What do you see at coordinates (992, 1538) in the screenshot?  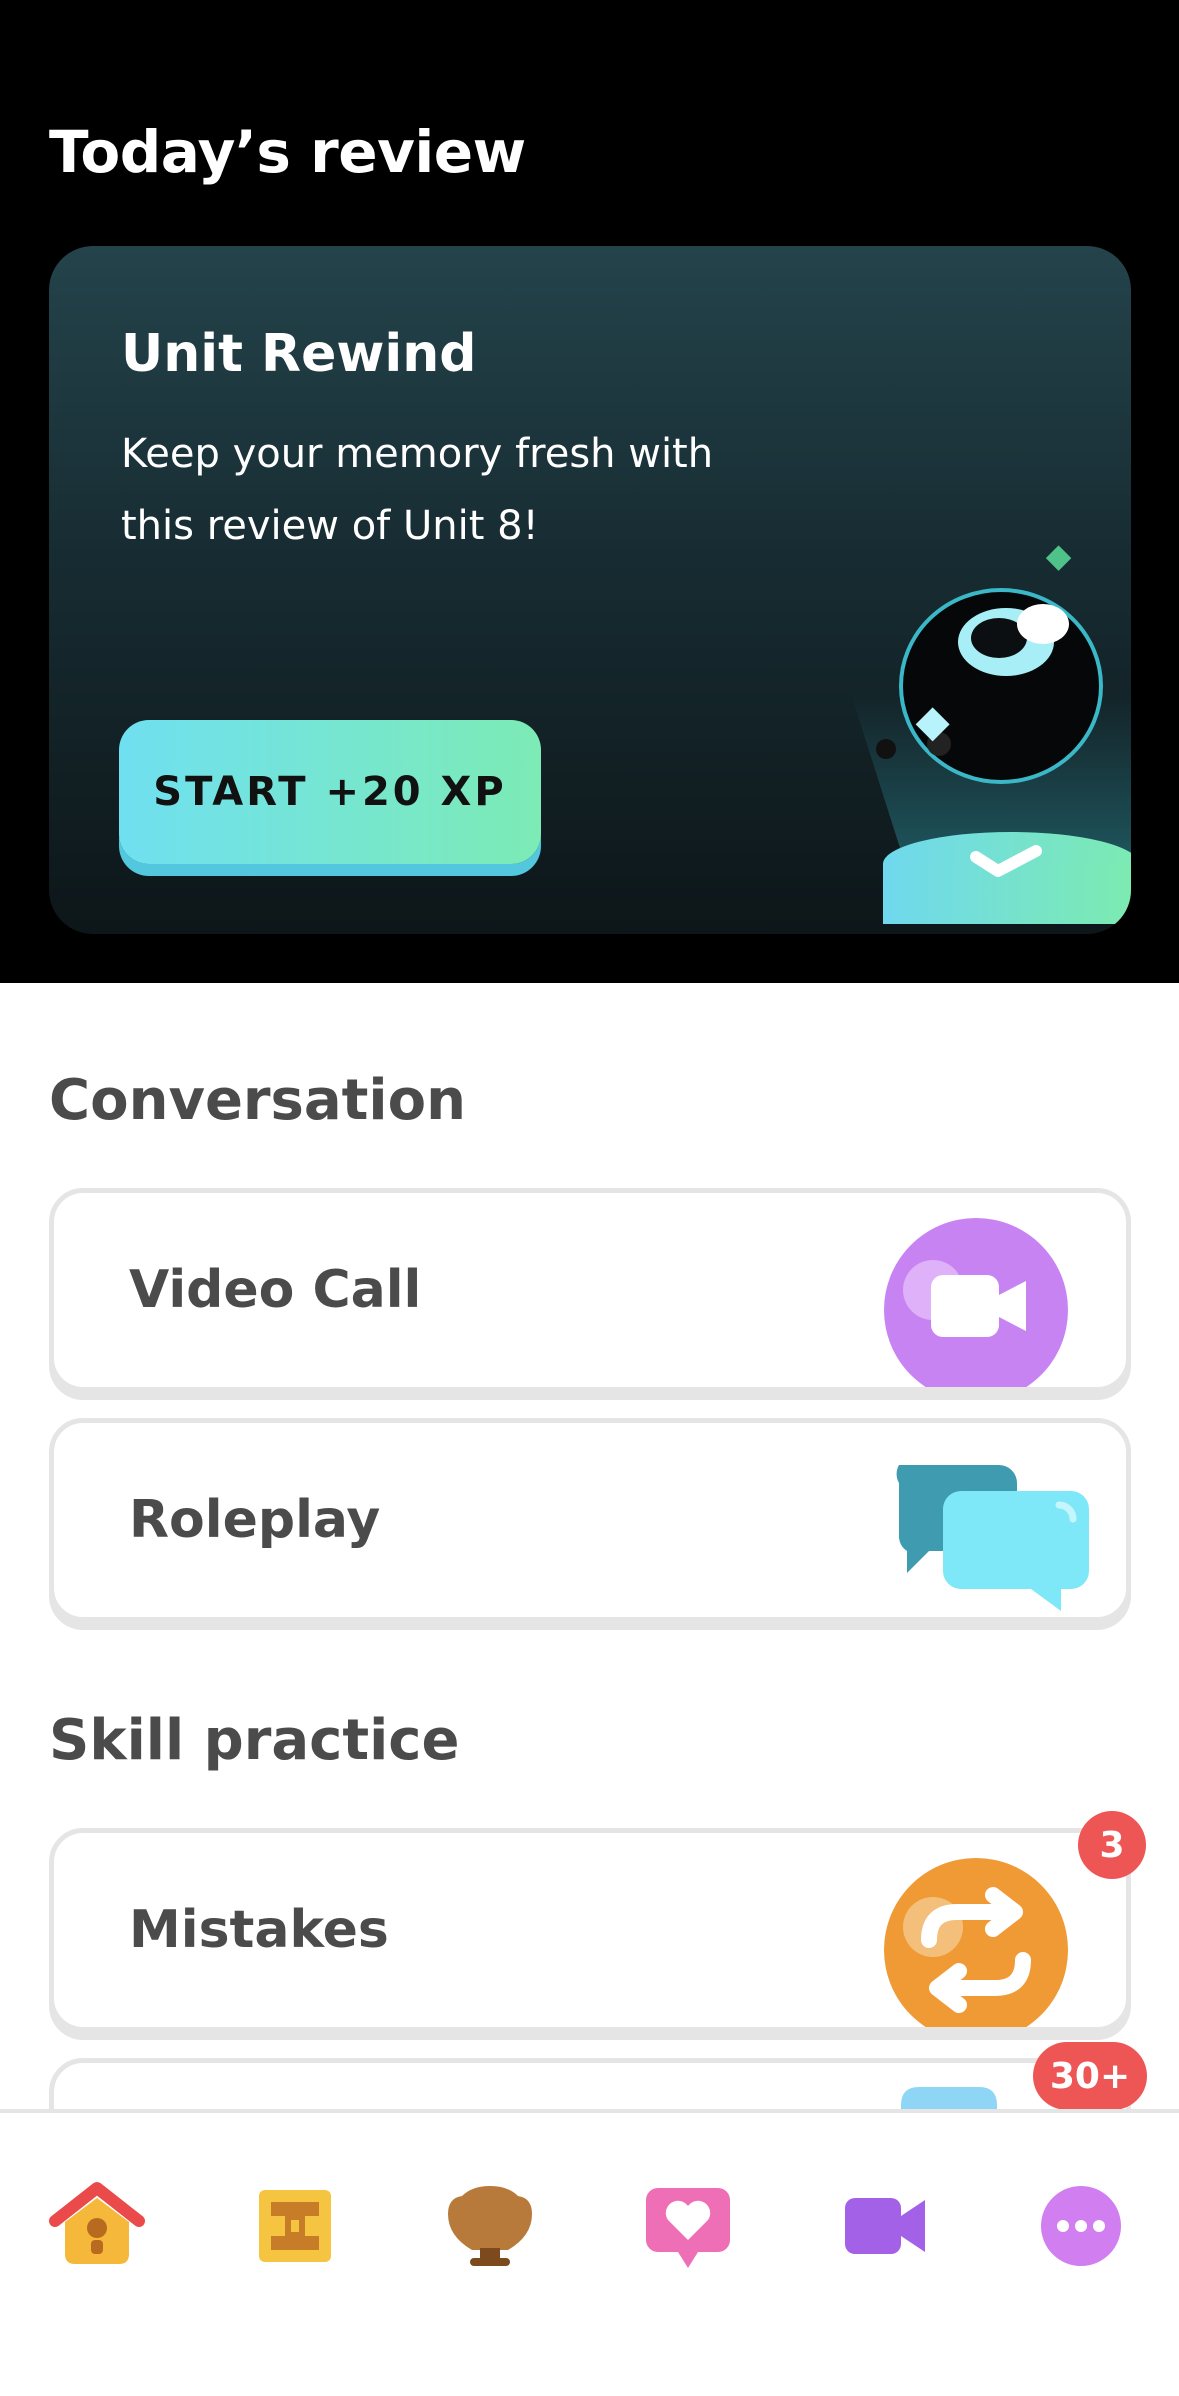 I see `chat-bubbles-icon` at bounding box center [992, 1538].